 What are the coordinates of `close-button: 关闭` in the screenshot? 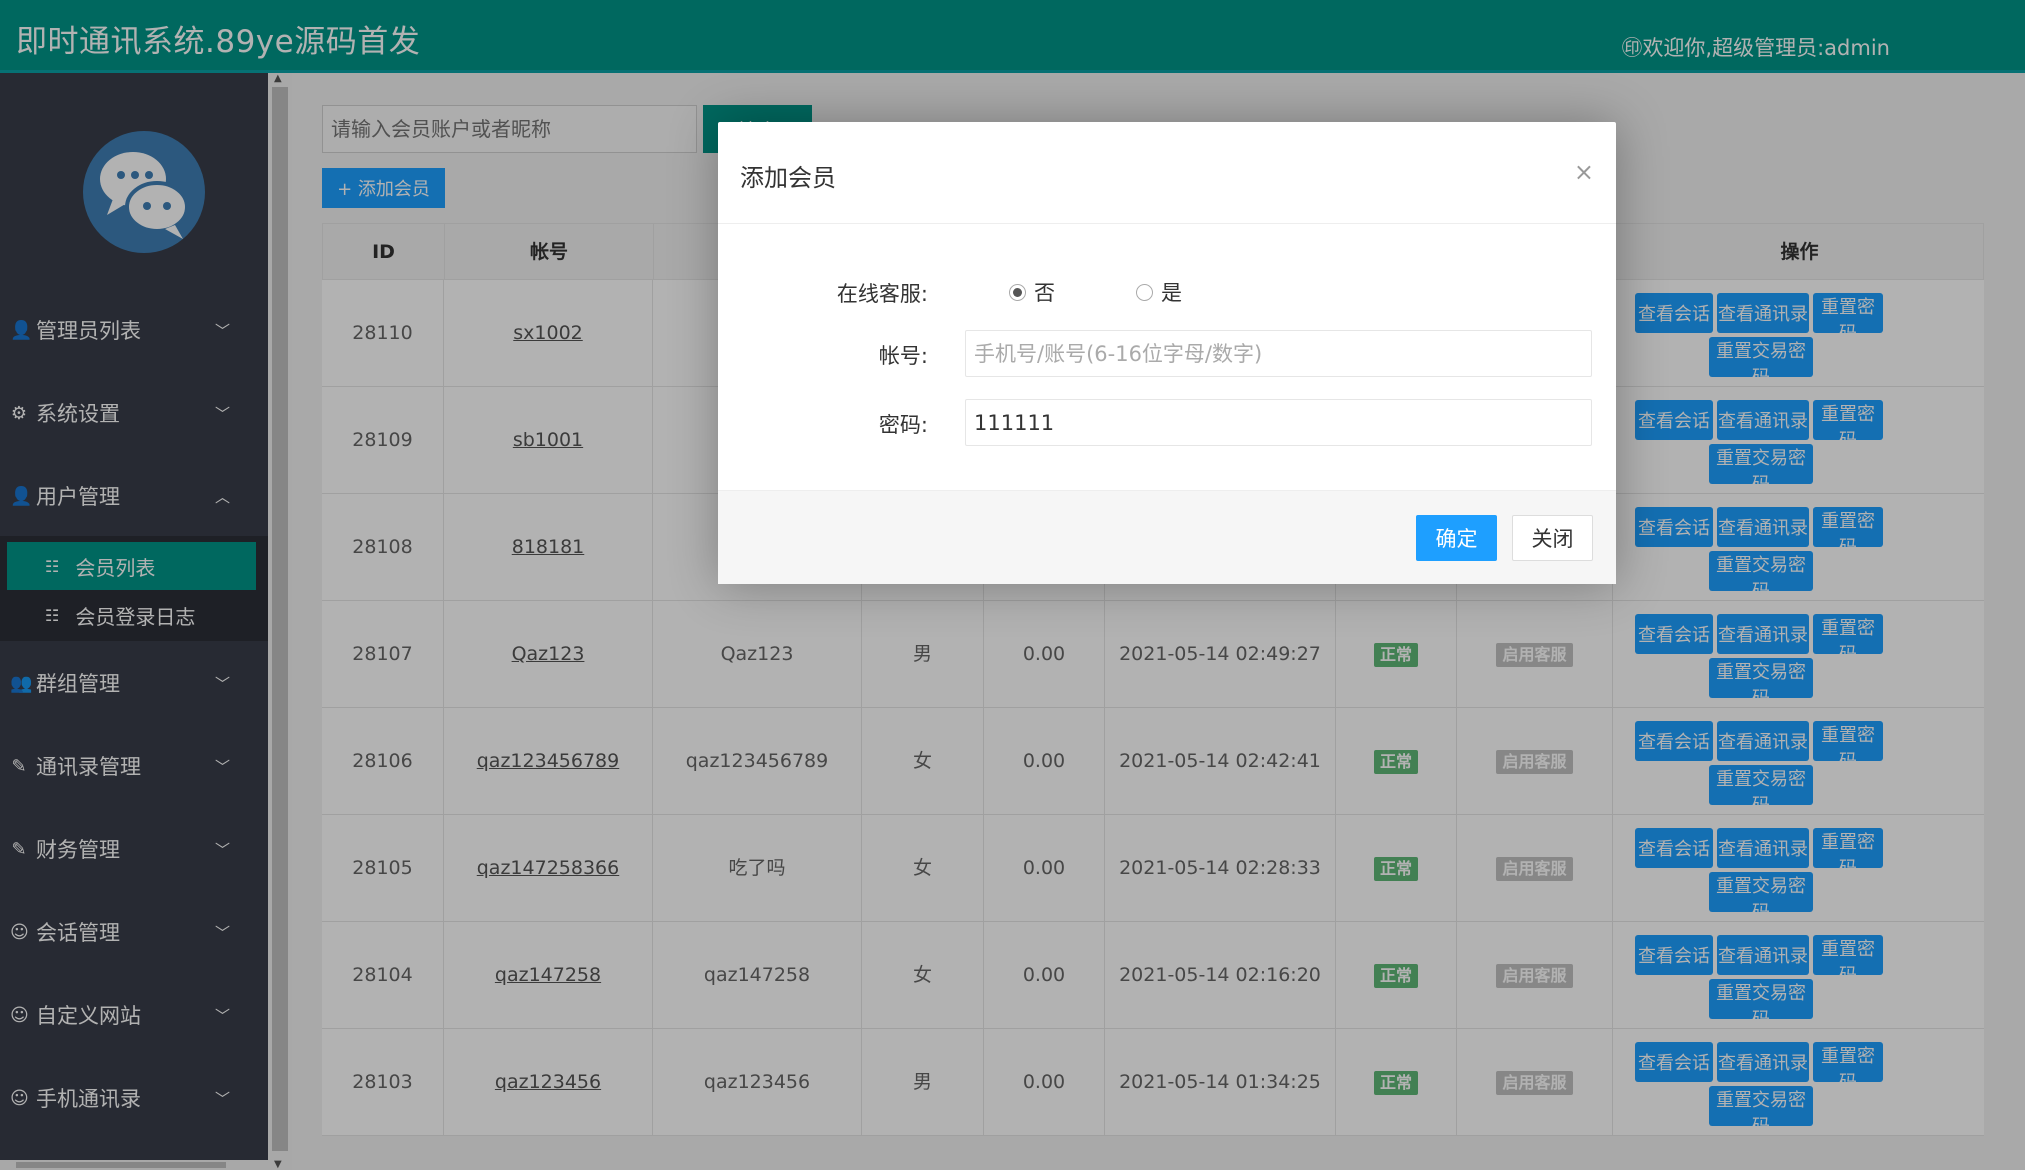 It's located at (1552, 538).